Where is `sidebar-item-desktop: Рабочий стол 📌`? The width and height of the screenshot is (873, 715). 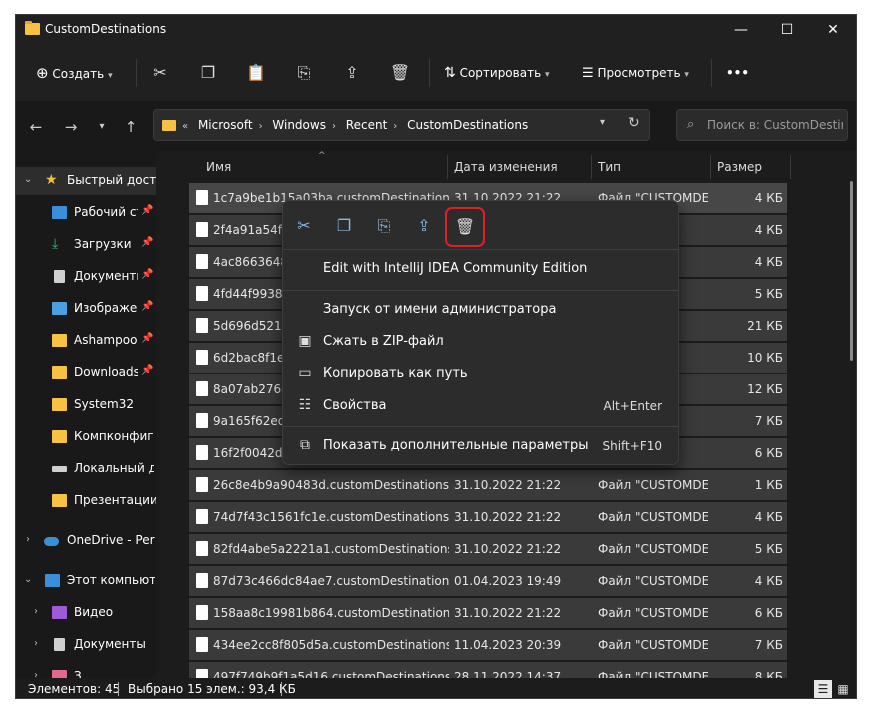
sidebar-item-desktop: Рабочий стол 📌 is located at coordinates (86, 213).